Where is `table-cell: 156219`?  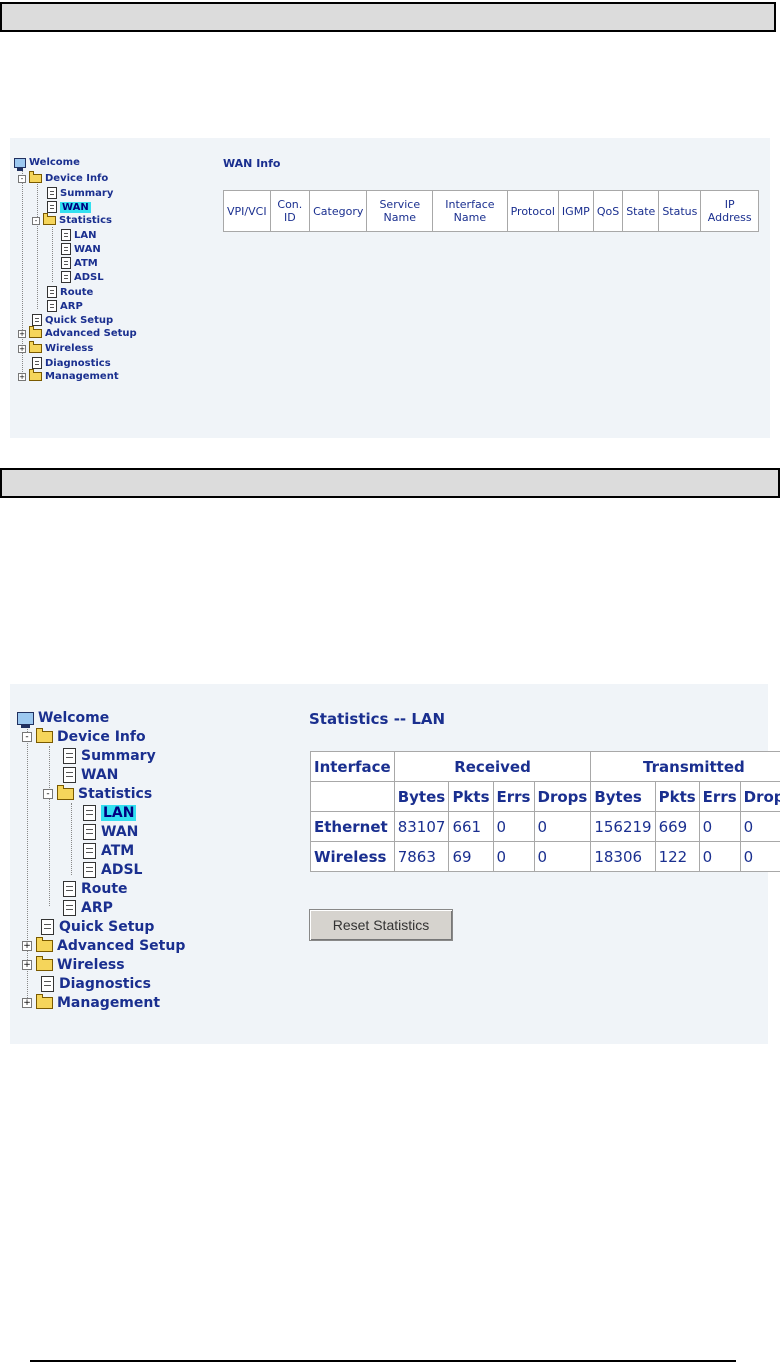
table-cell: 156219 is located at coordinates (623, 826).